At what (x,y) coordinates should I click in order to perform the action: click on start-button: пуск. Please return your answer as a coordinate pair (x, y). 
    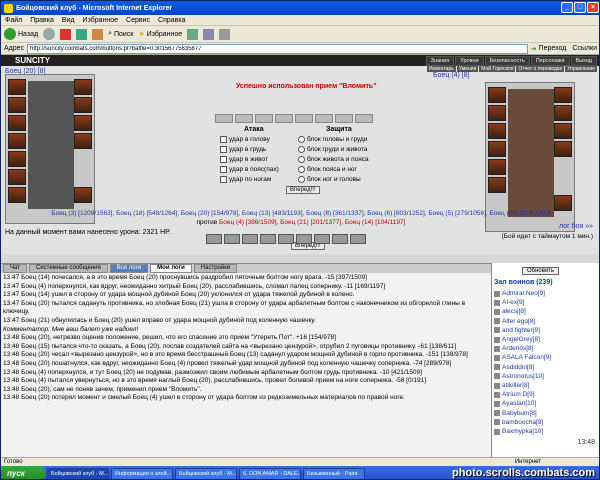
    Looking at the image, I should click on (23, 472).